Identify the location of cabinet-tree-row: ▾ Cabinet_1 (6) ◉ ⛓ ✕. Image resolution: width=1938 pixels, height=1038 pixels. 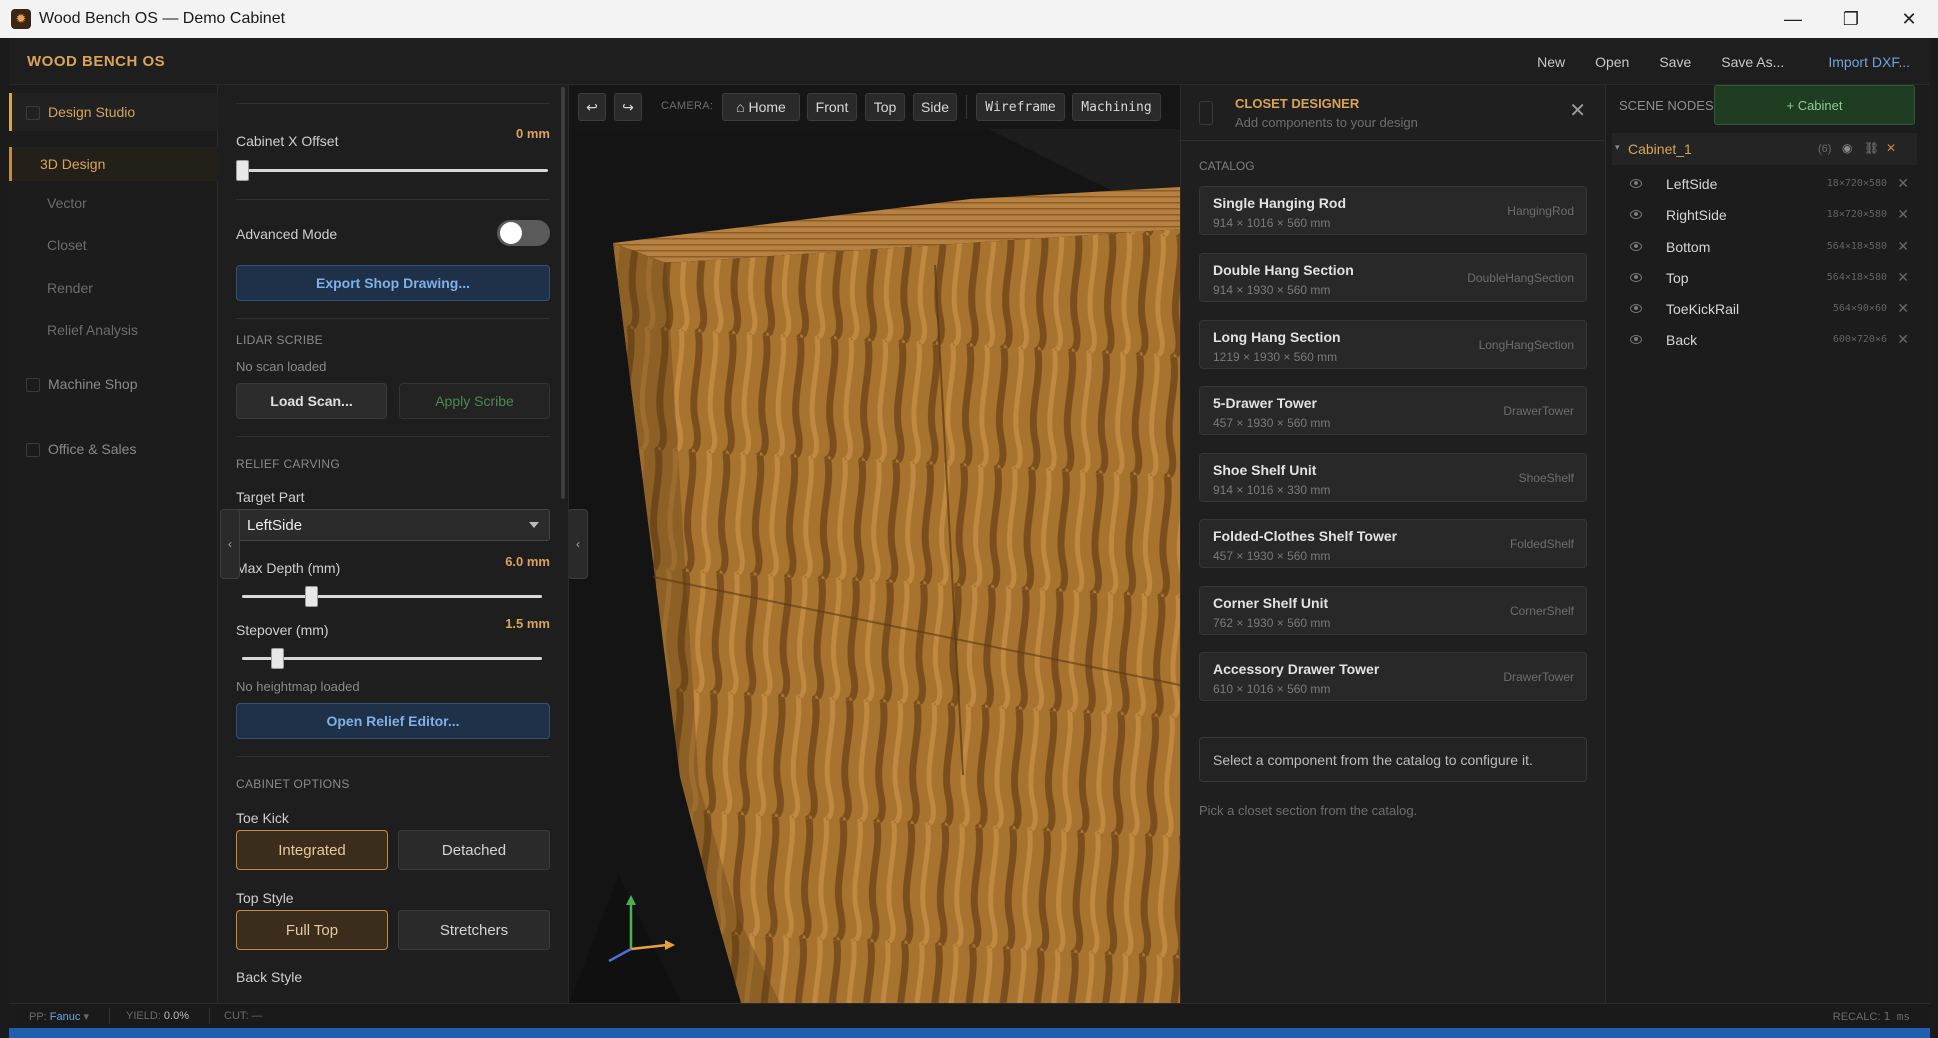
(1764, 149).